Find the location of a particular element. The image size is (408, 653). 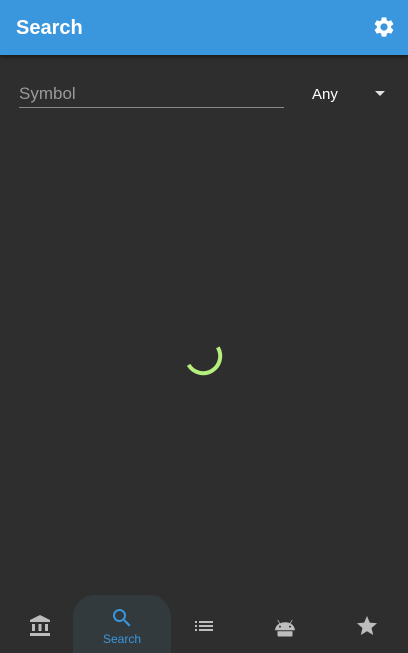

page-title: Search is located at coordinates (49, 28).